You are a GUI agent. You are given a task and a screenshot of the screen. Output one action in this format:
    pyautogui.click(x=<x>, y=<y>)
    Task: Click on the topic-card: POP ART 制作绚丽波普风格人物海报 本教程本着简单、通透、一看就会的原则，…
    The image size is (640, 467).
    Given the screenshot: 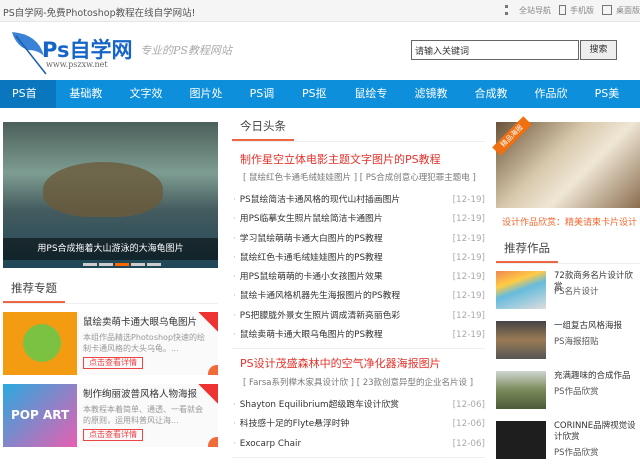 What is the action you would take?
    pyautogui.click(x=110, y=415)
    